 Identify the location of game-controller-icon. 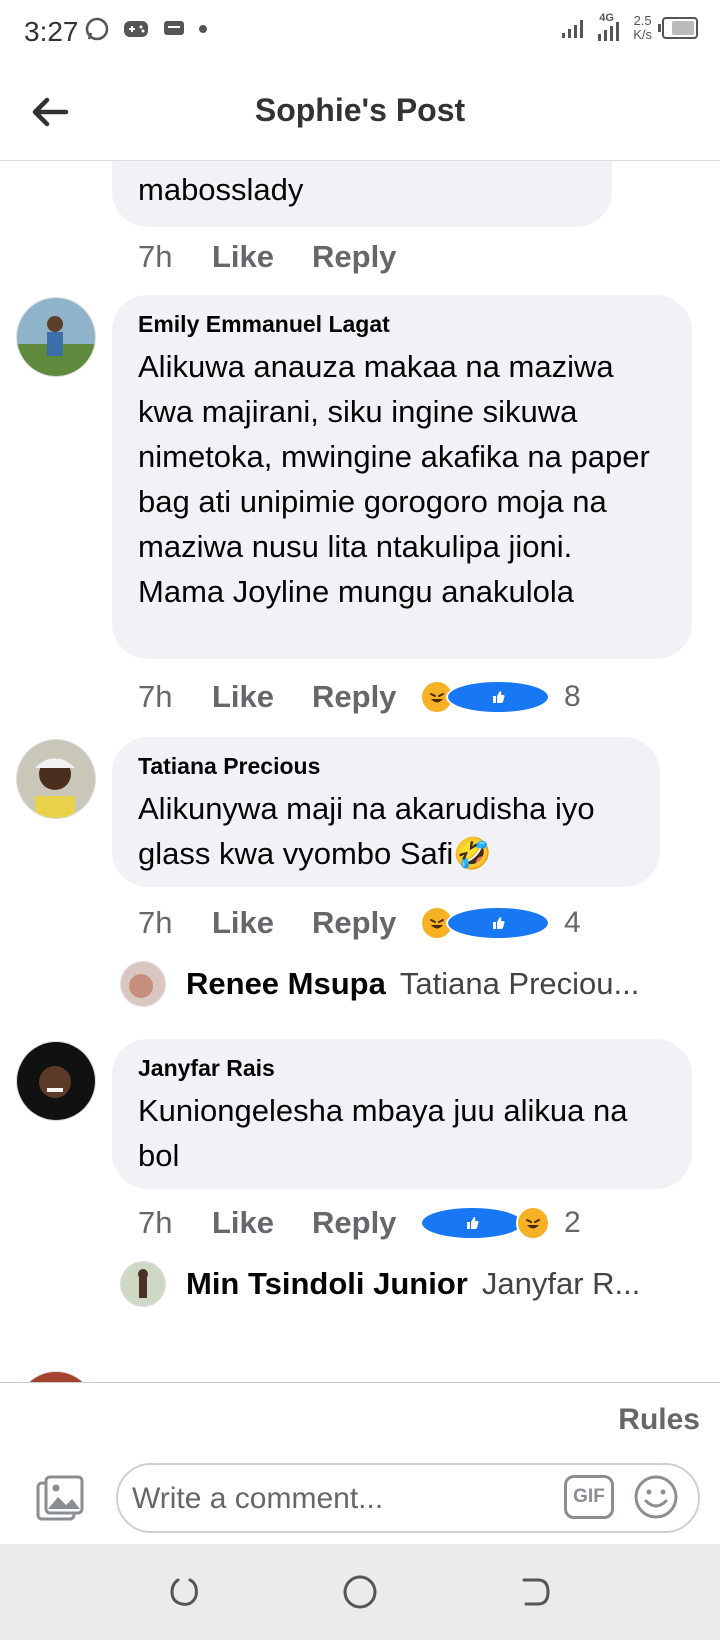
(136, 29).